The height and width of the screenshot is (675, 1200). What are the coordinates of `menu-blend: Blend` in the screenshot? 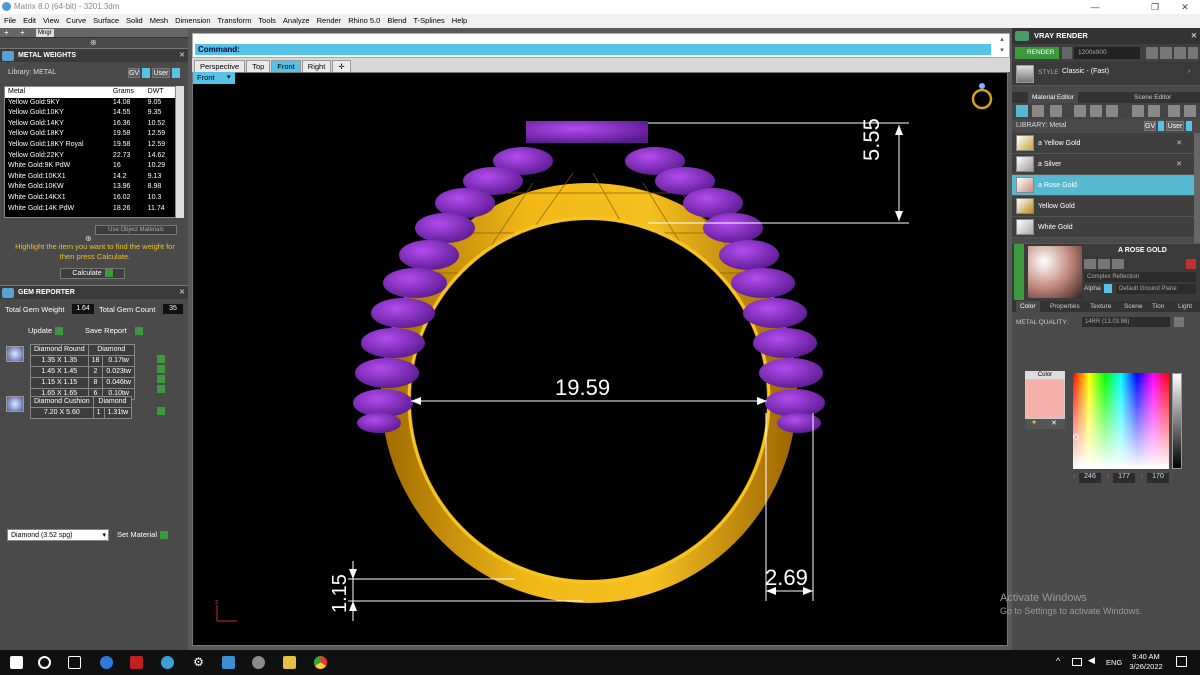 It's located at (396, 21).